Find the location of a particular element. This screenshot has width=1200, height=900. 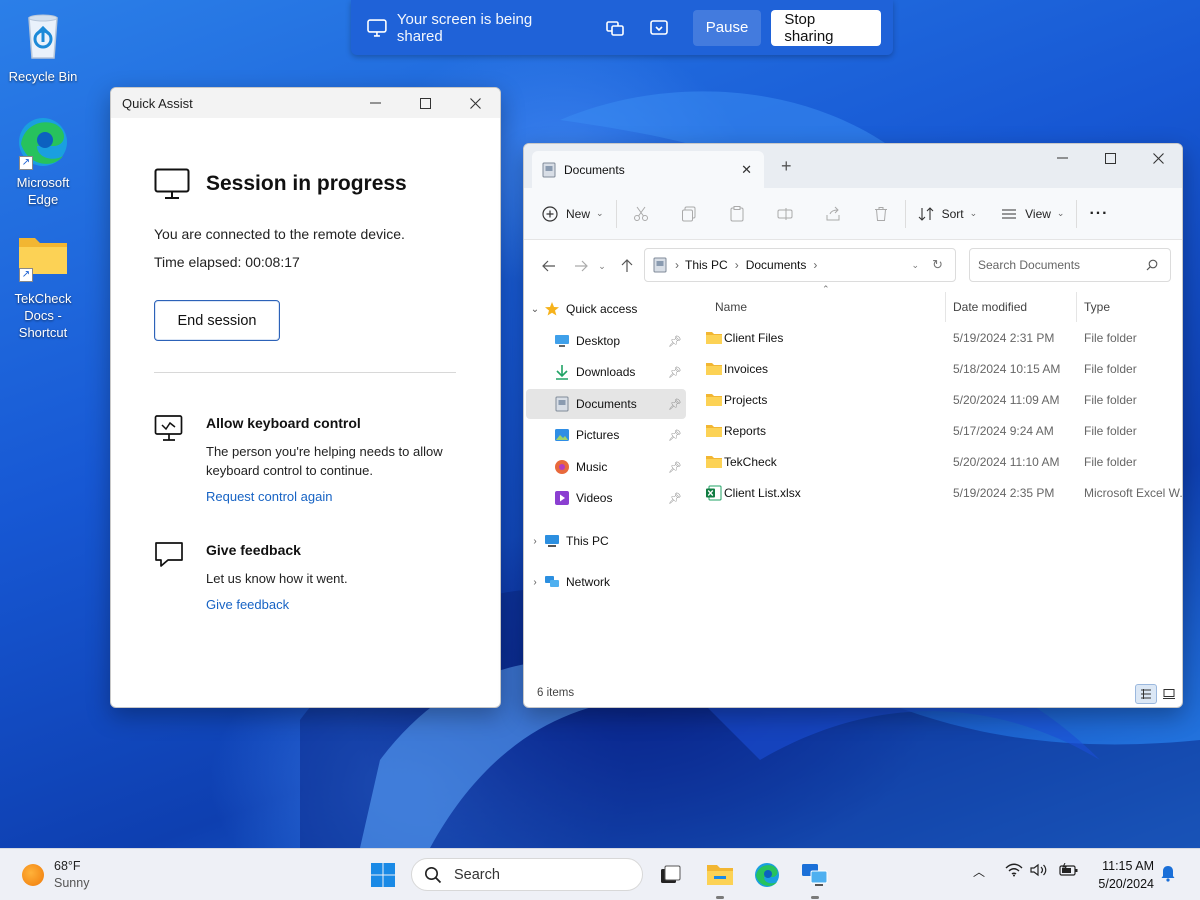

battery-icon is located at coordinates (1069, 871).